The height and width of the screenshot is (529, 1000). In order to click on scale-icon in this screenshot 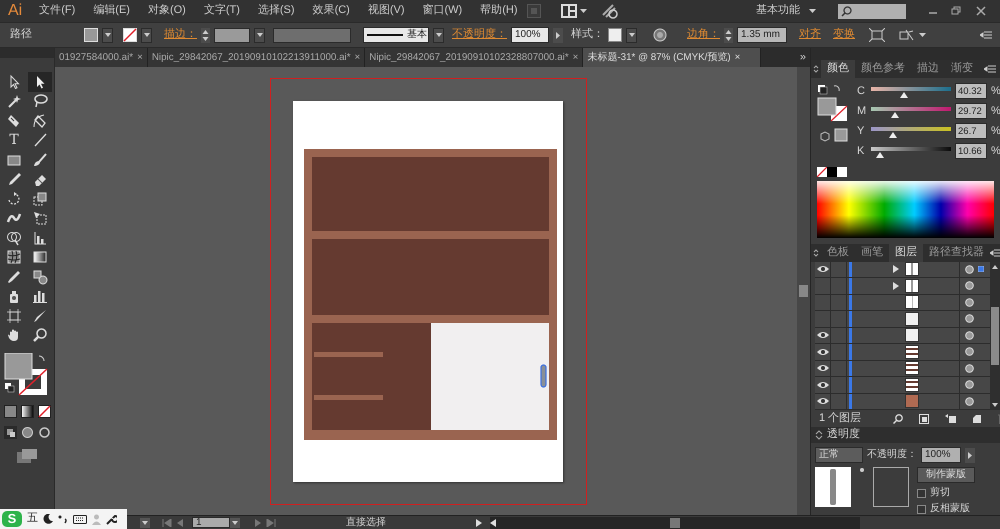, I will do `click(40, 198)`.